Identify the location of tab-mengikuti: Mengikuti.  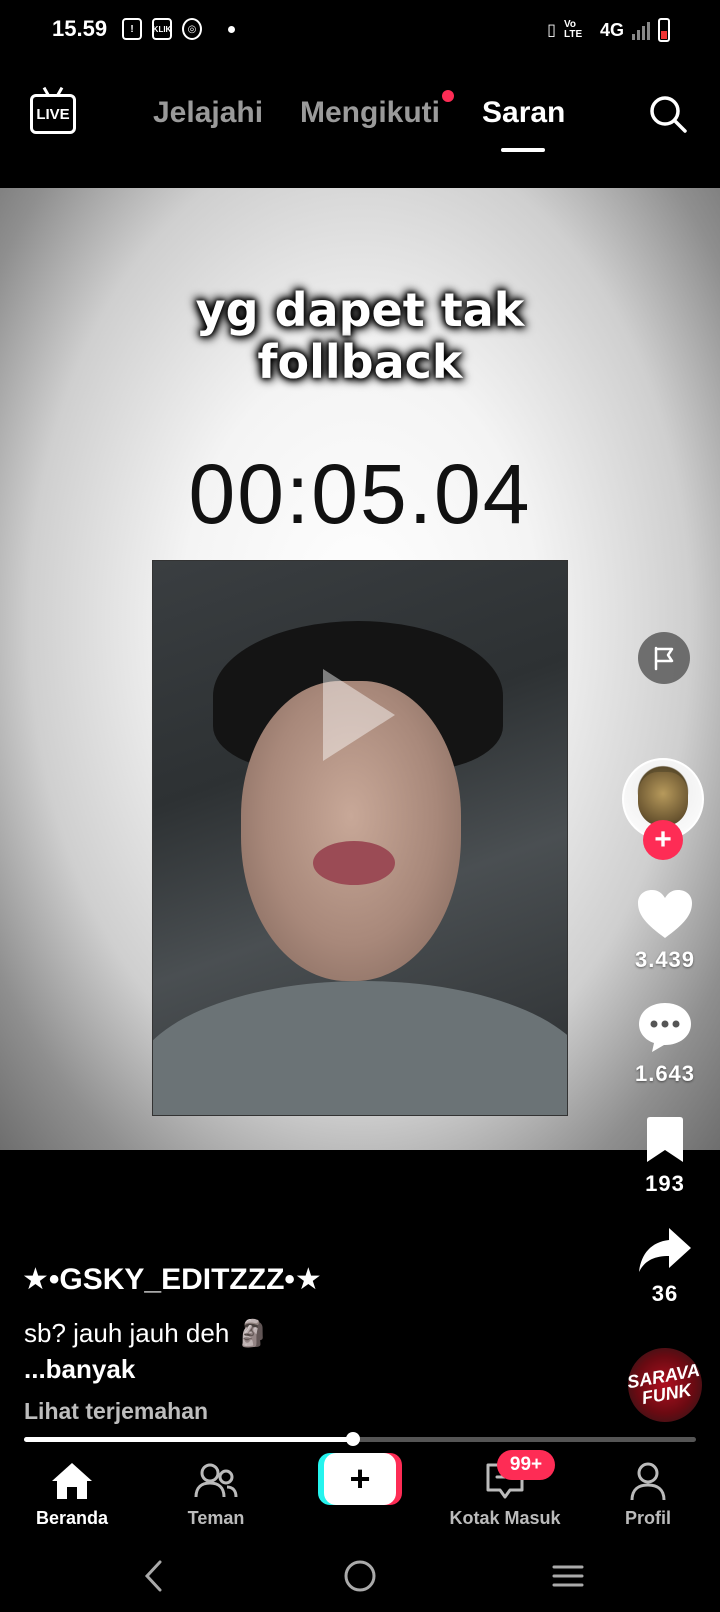
(377, 110).